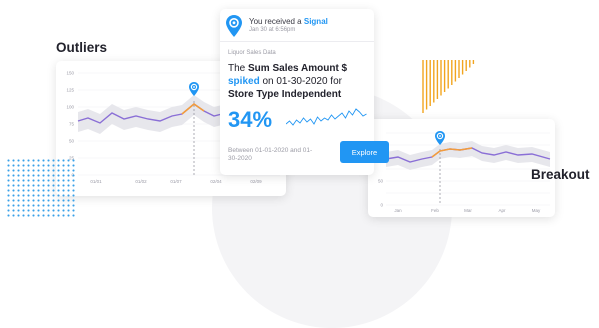  Describe the element at coordinates (298, 68) in the screenshot. I see `signal-metric: Sum Sales Amount $` at that location.